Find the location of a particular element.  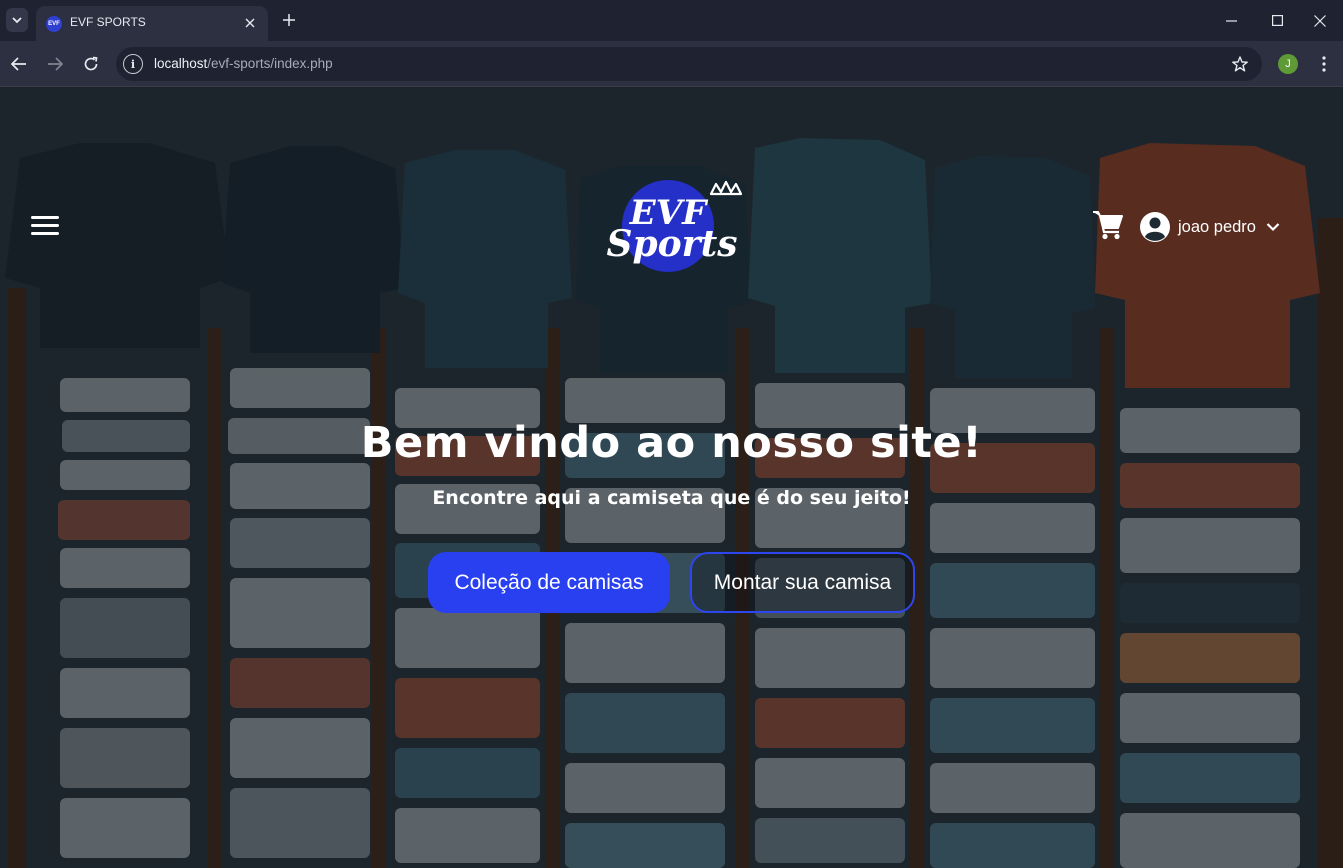

back-button is located at coordinates (19, 64).